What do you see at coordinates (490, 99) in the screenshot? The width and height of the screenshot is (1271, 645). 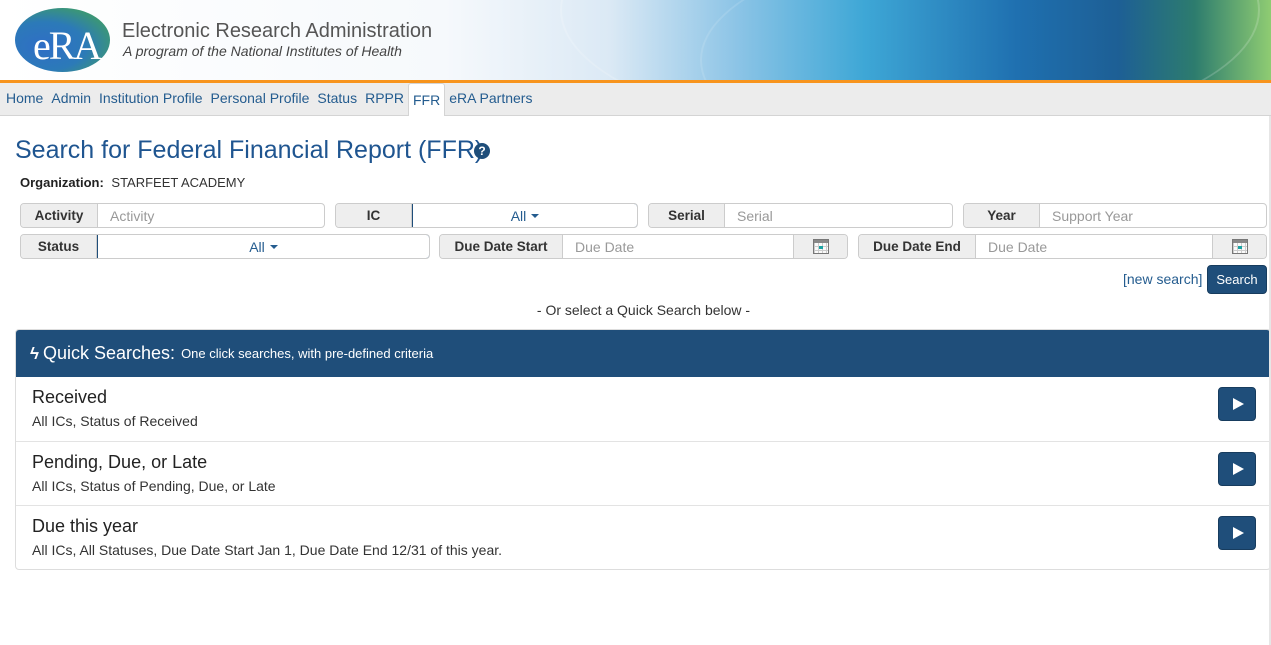 I see `nav-era-partners: eRA Partners` at bounding box center [490, 99].